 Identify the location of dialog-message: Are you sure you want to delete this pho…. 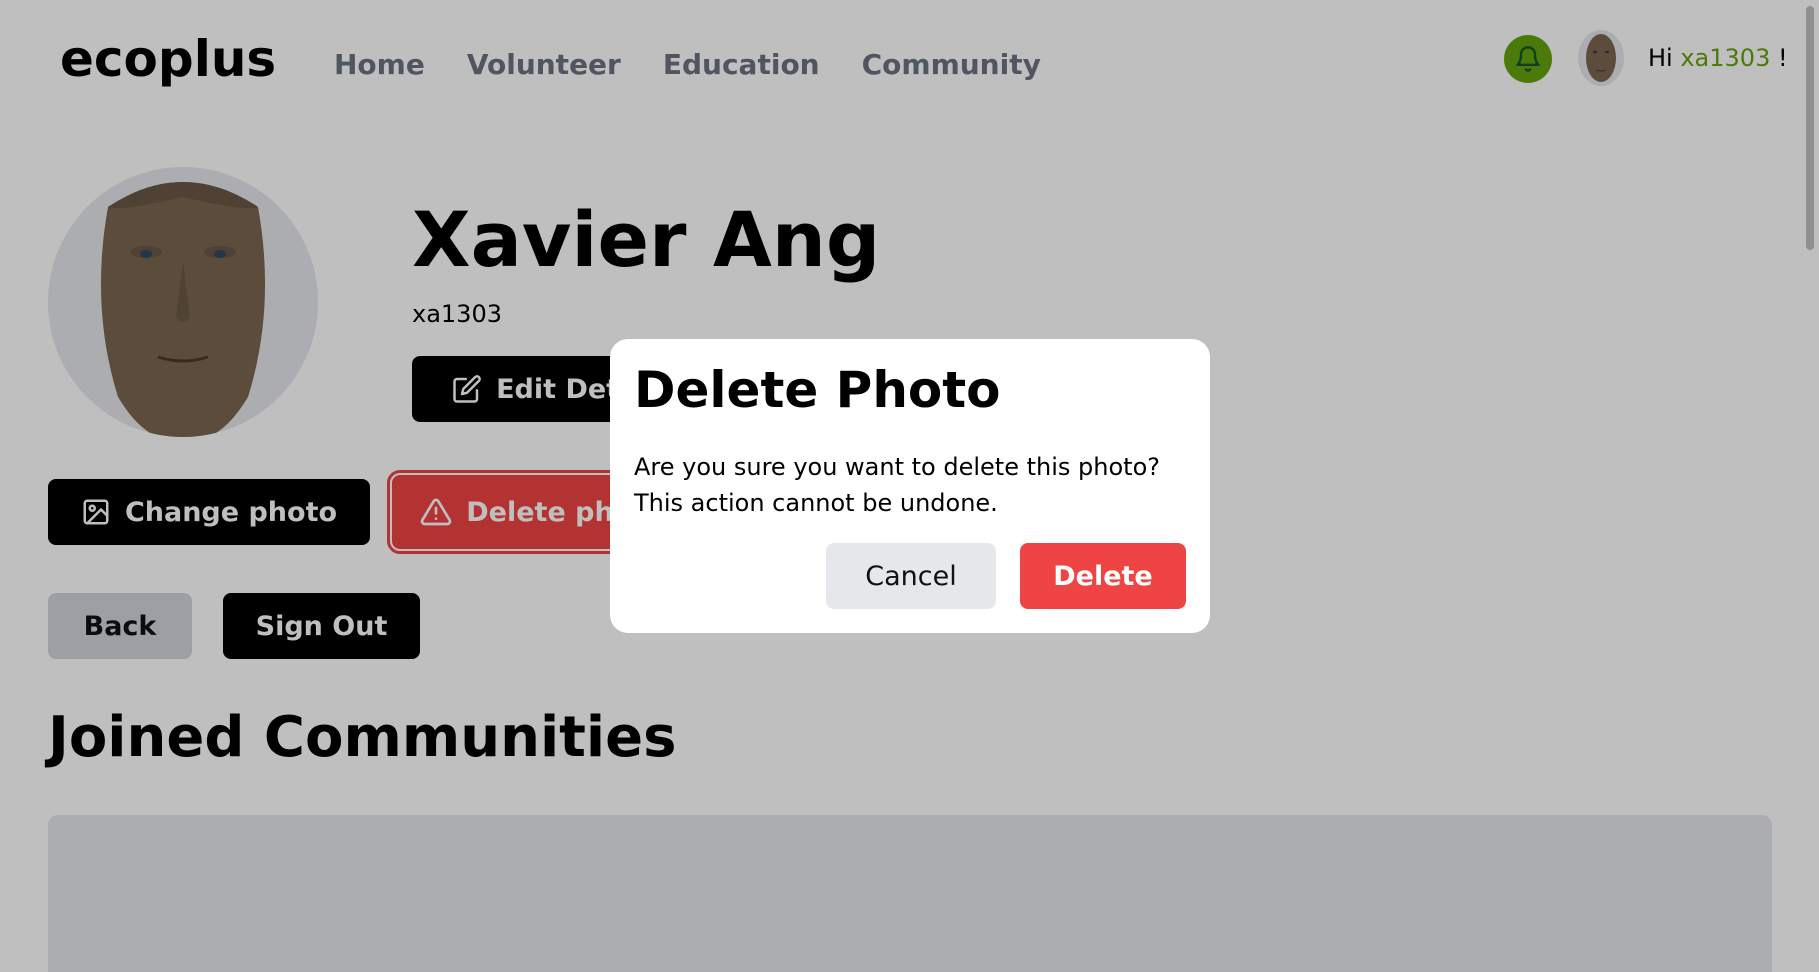
(897, 485).